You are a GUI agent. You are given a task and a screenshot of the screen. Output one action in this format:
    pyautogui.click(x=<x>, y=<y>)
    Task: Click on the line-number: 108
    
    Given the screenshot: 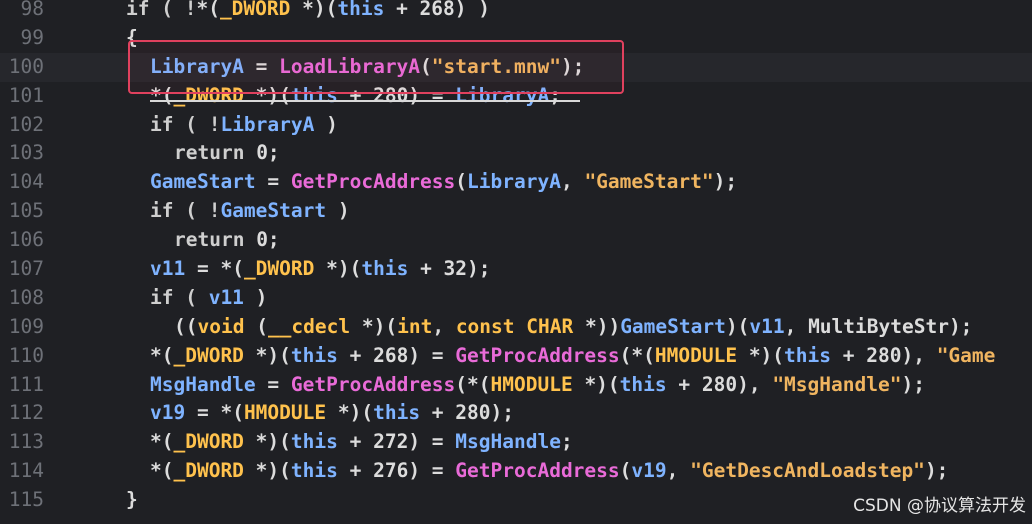 What is the action you would take?
    pyautogui.click(x=26, y=297)
    